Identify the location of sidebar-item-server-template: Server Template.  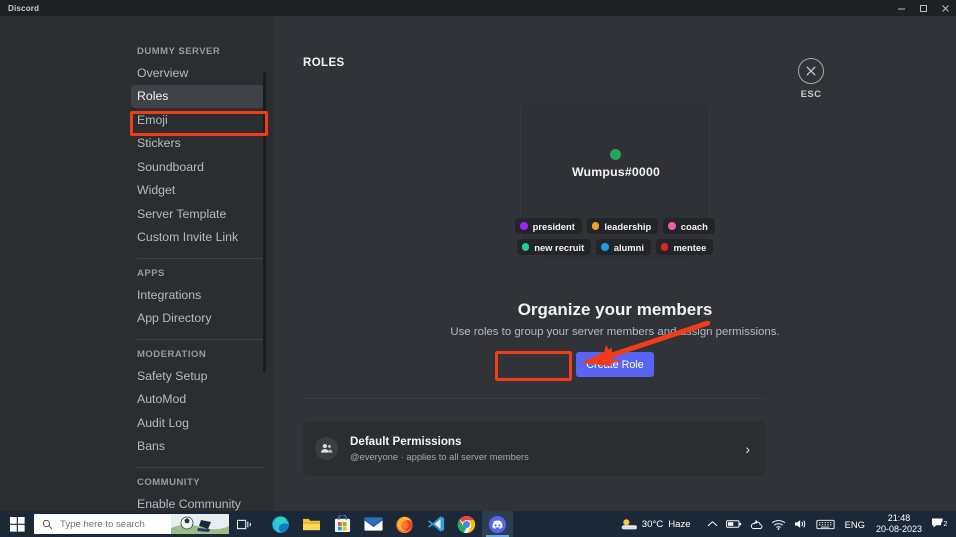
(197, 214).